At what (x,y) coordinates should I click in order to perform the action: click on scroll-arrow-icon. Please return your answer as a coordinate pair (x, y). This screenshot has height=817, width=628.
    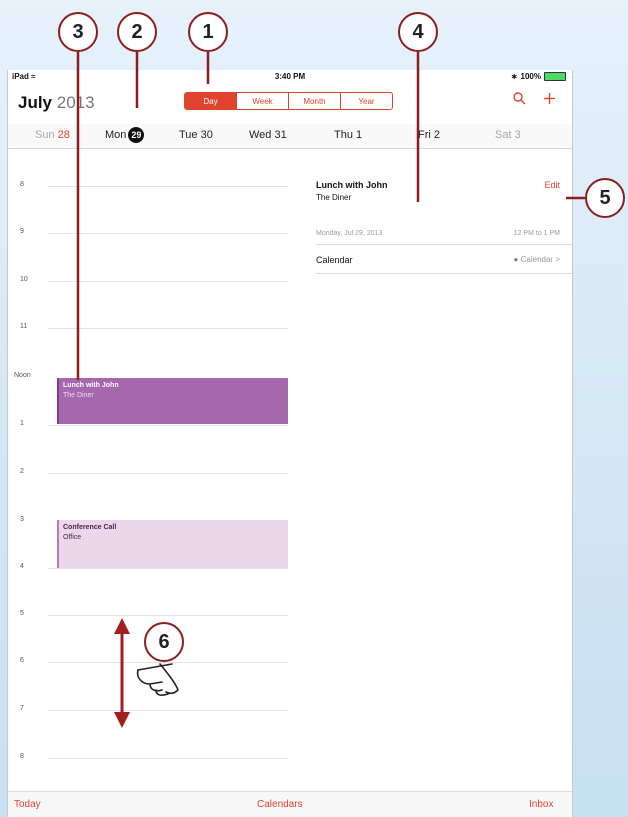
    Looking at the image, I should click on (122, 673).